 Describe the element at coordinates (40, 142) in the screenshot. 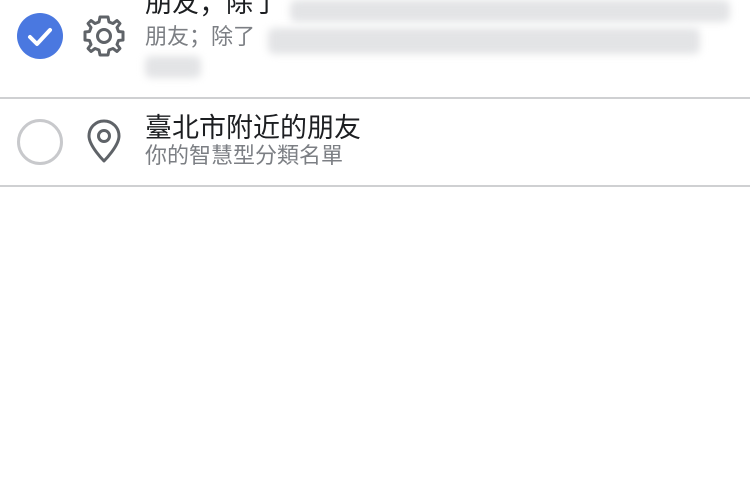

I see `radio-unchecked` at that location.